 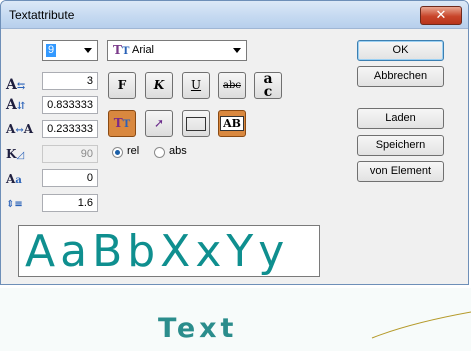 What do you see at coordinates (441, 15) in the screenshot?
I see `close-button: ✕` at bounding box center [441, 15].